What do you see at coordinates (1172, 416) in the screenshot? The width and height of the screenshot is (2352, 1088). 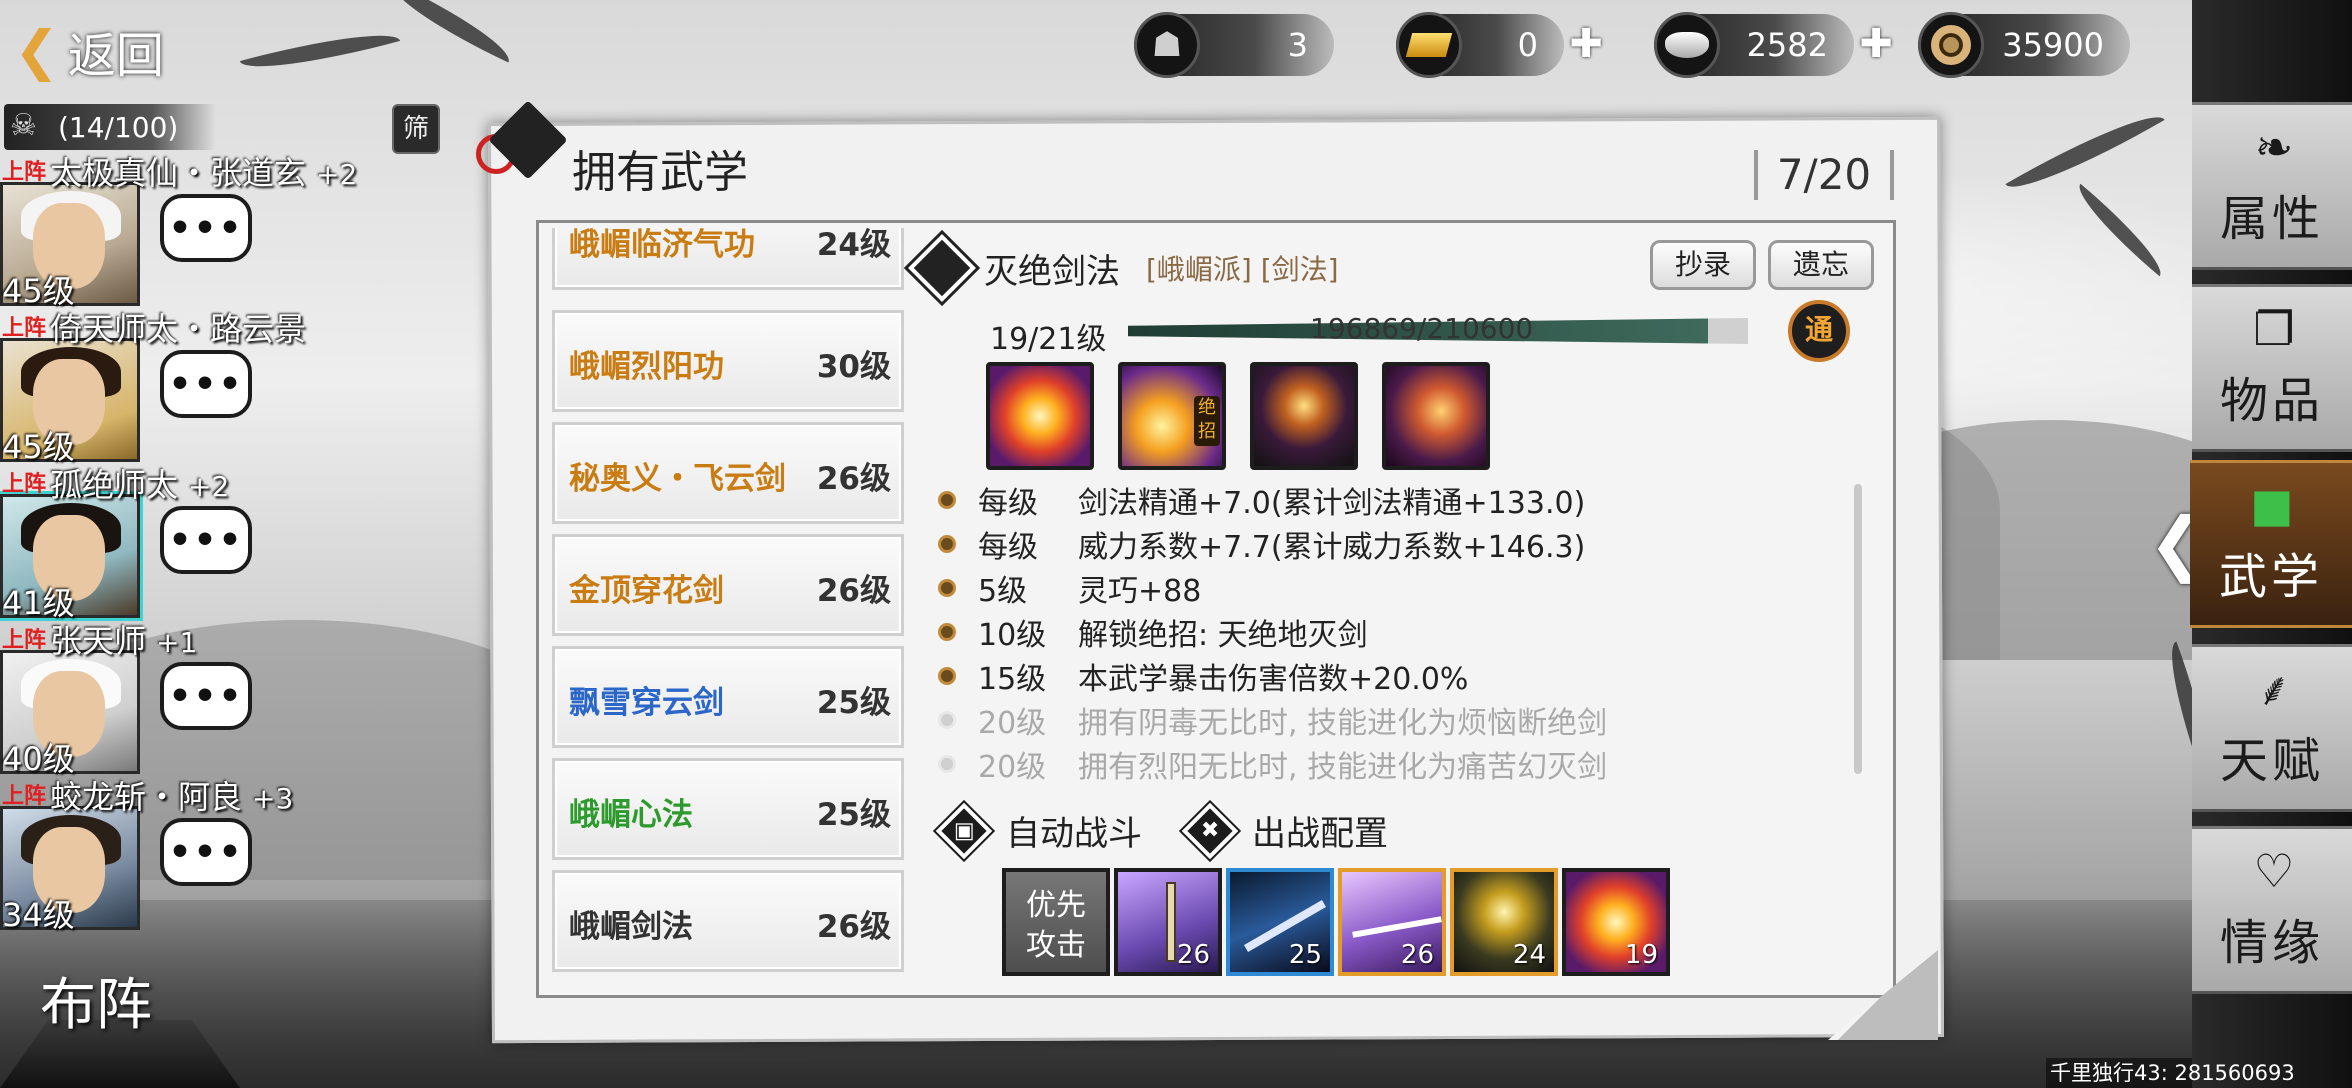 I see `skill-move-icon: 绝招` at bounding box center [1172, 416].